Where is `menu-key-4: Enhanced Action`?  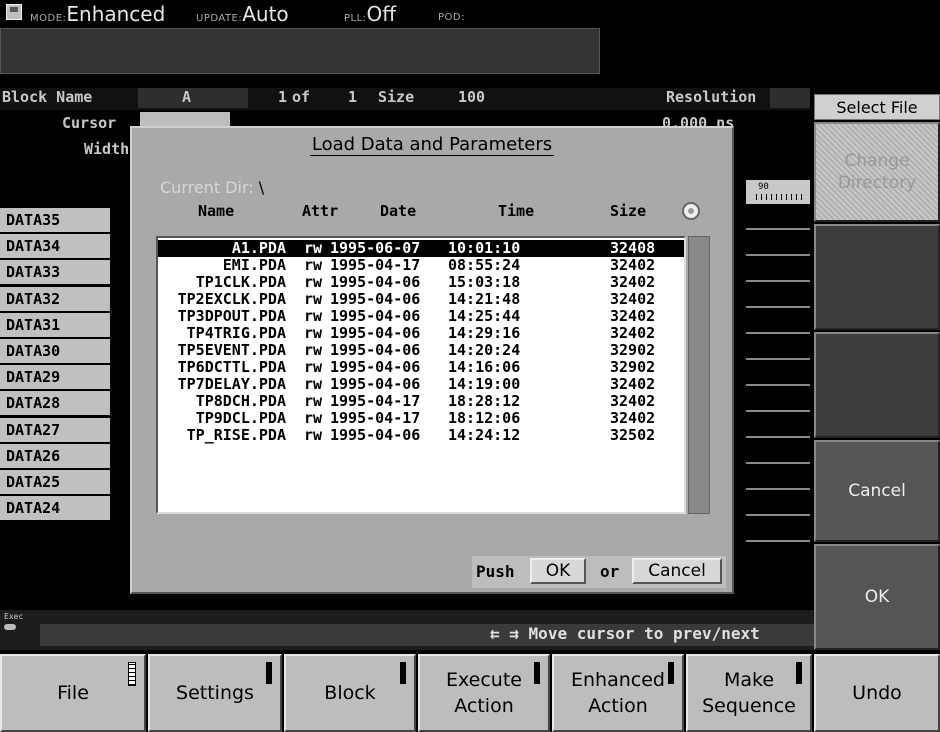
menu-key-4: Enhanced Action is located at coordinates (618, 693).